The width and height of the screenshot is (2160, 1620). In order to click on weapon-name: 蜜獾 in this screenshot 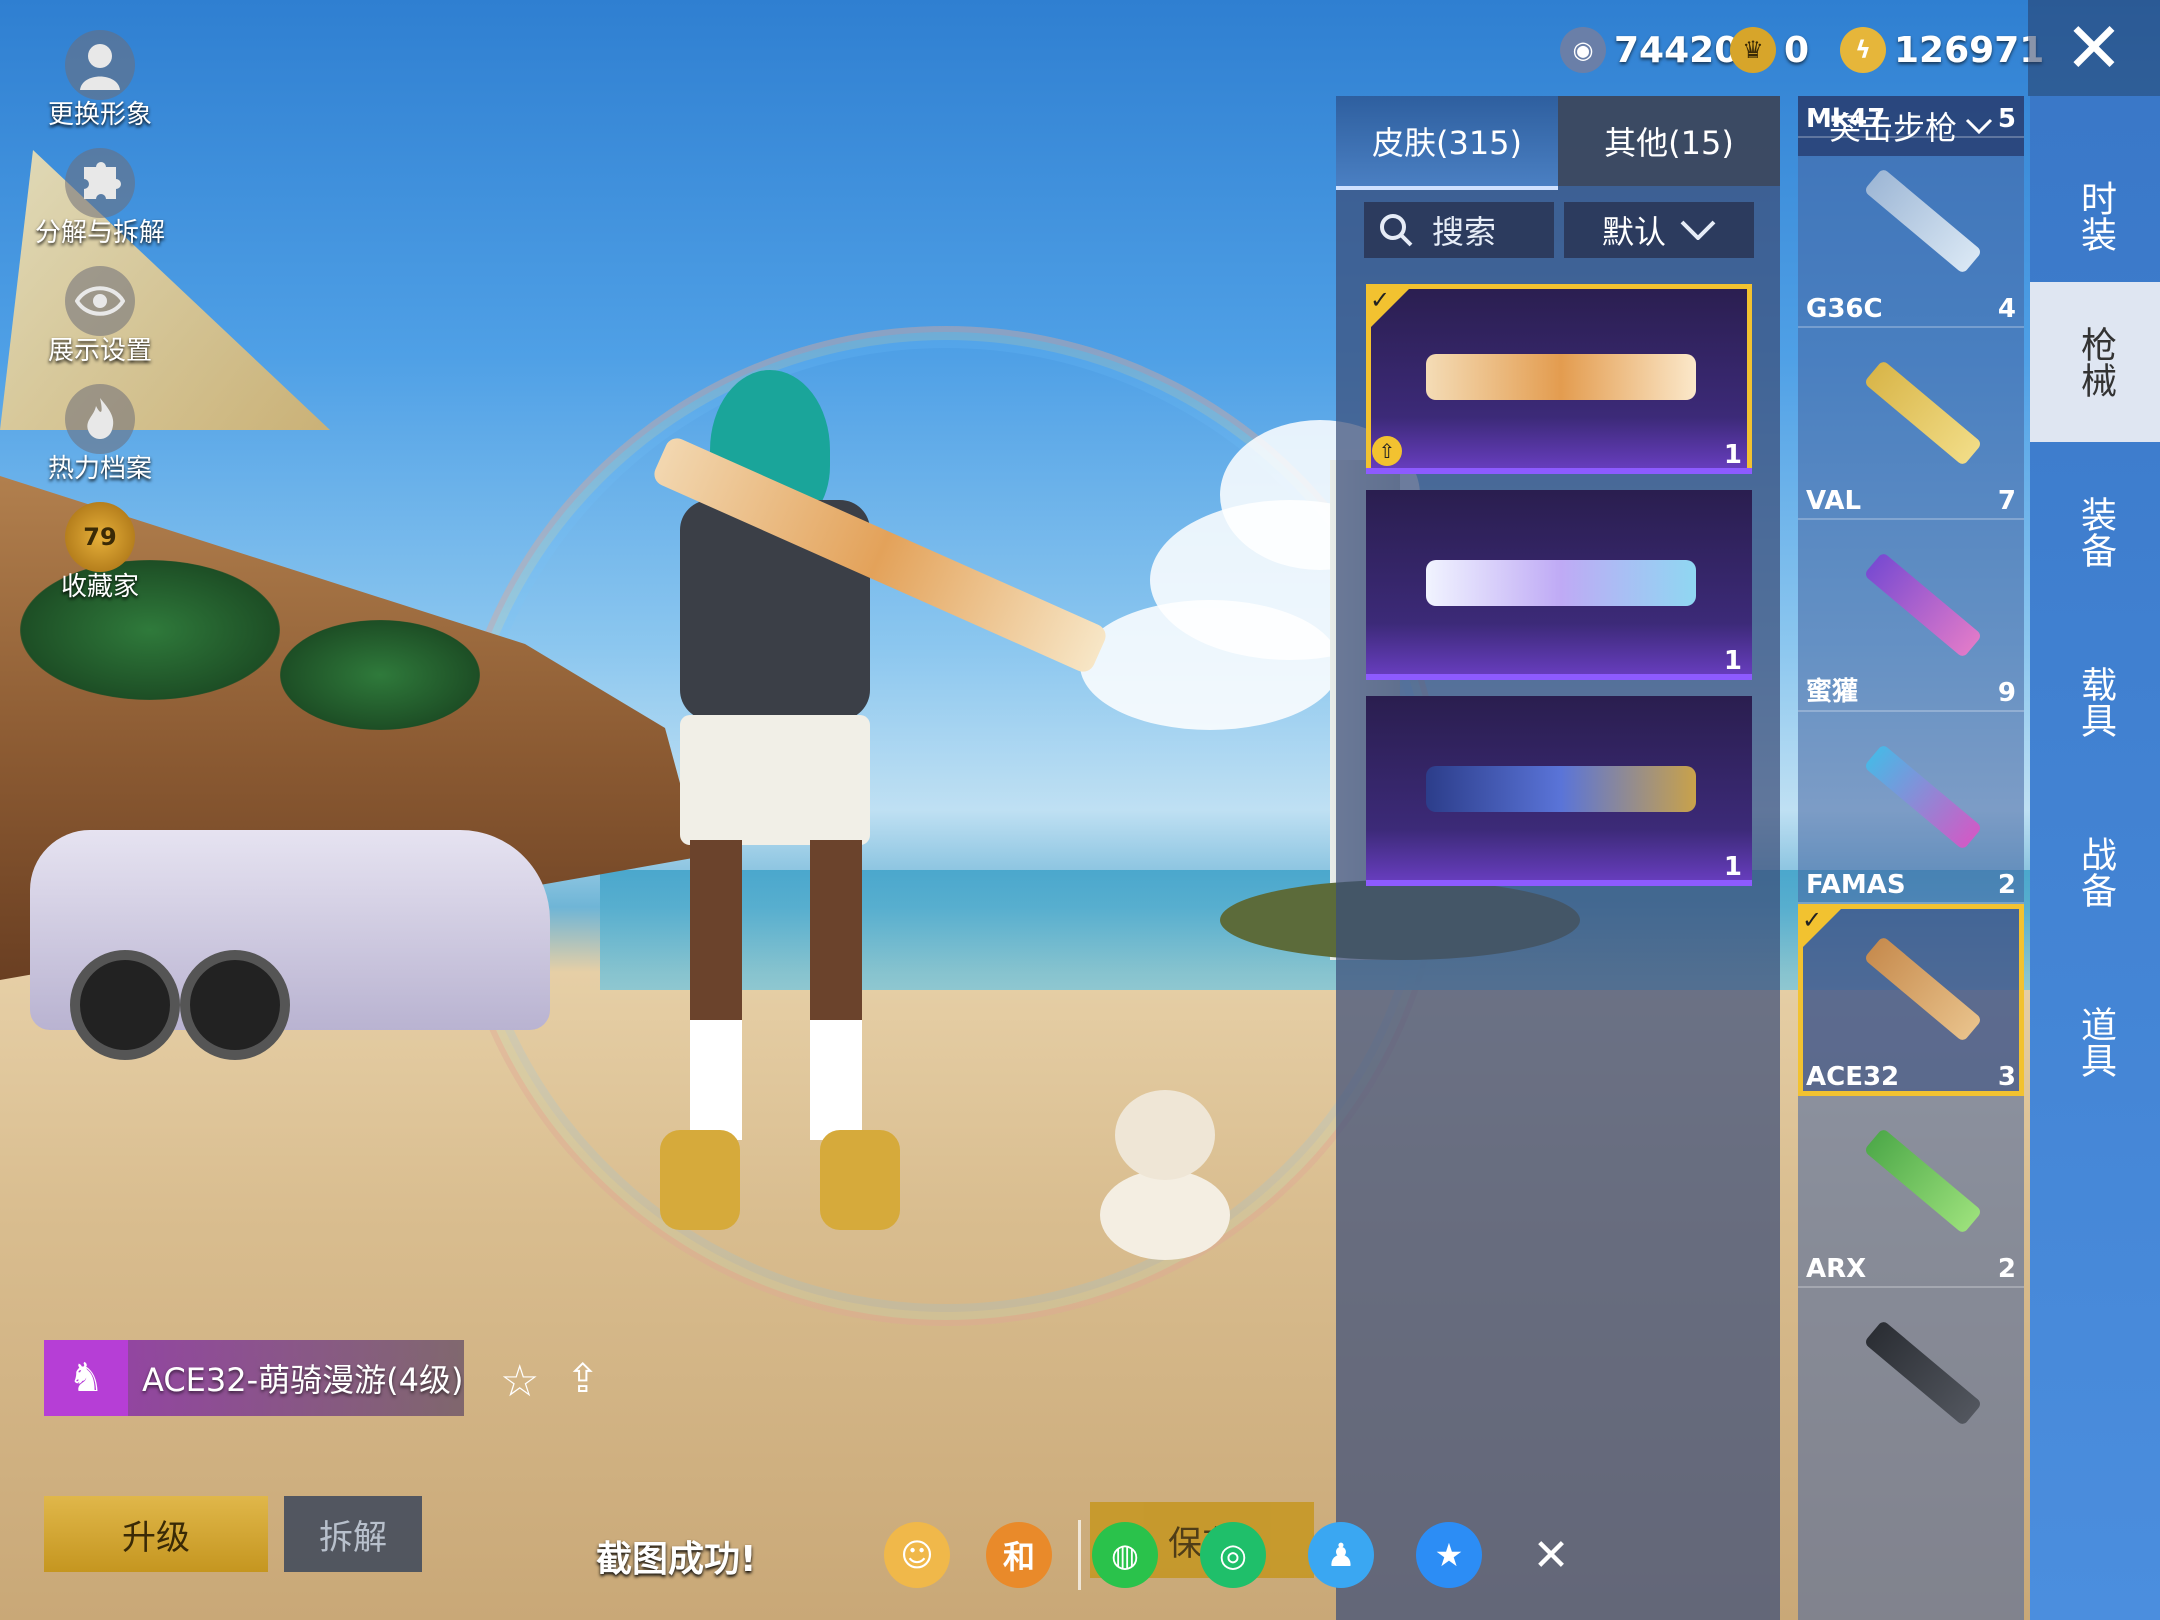, I will do `click(1832, 692)`.